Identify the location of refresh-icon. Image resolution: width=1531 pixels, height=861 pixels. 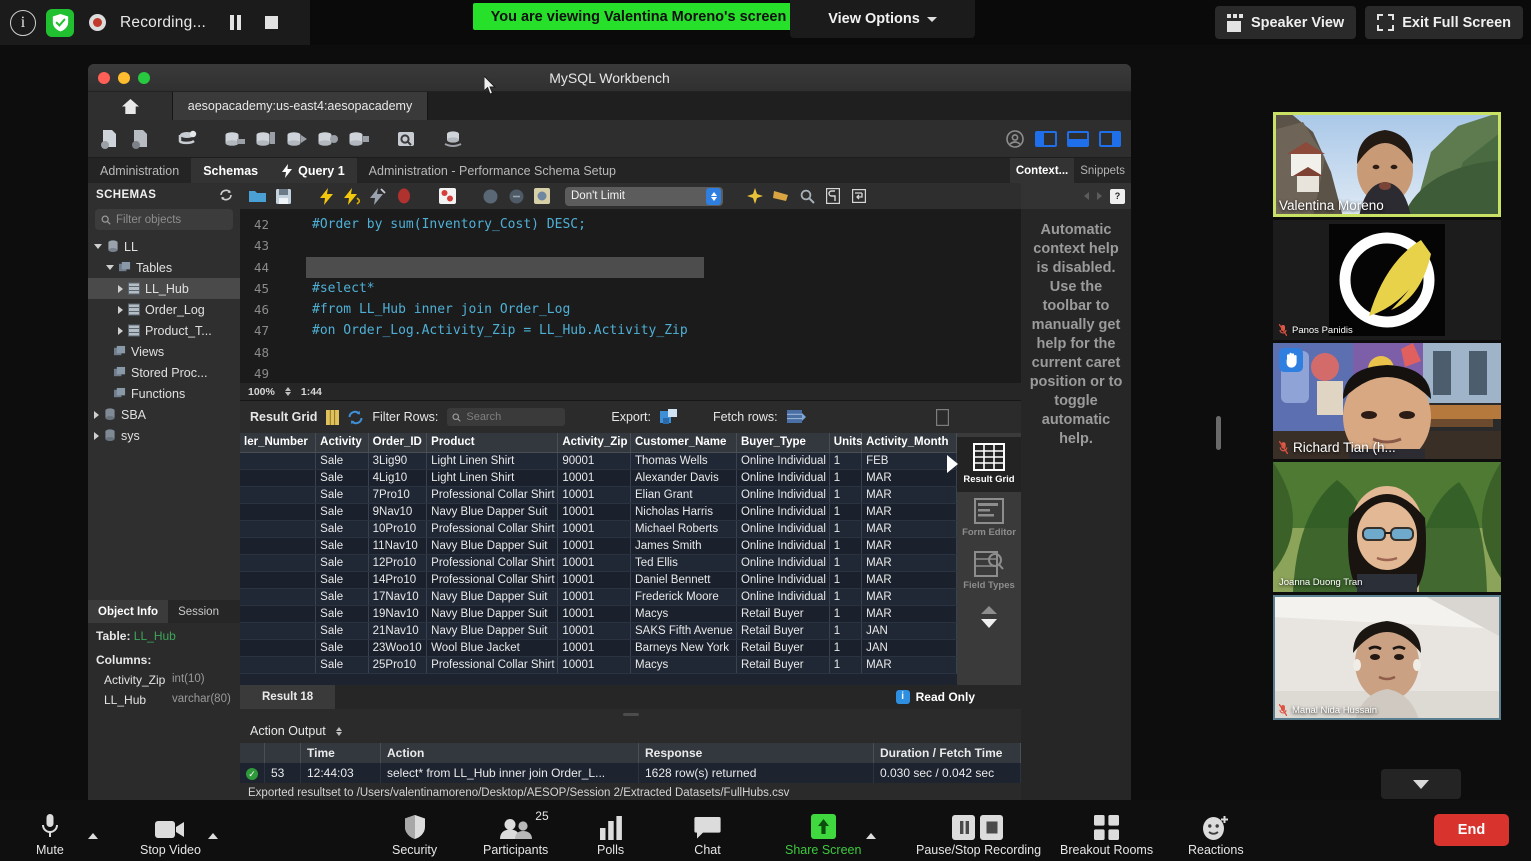
(226, 195).